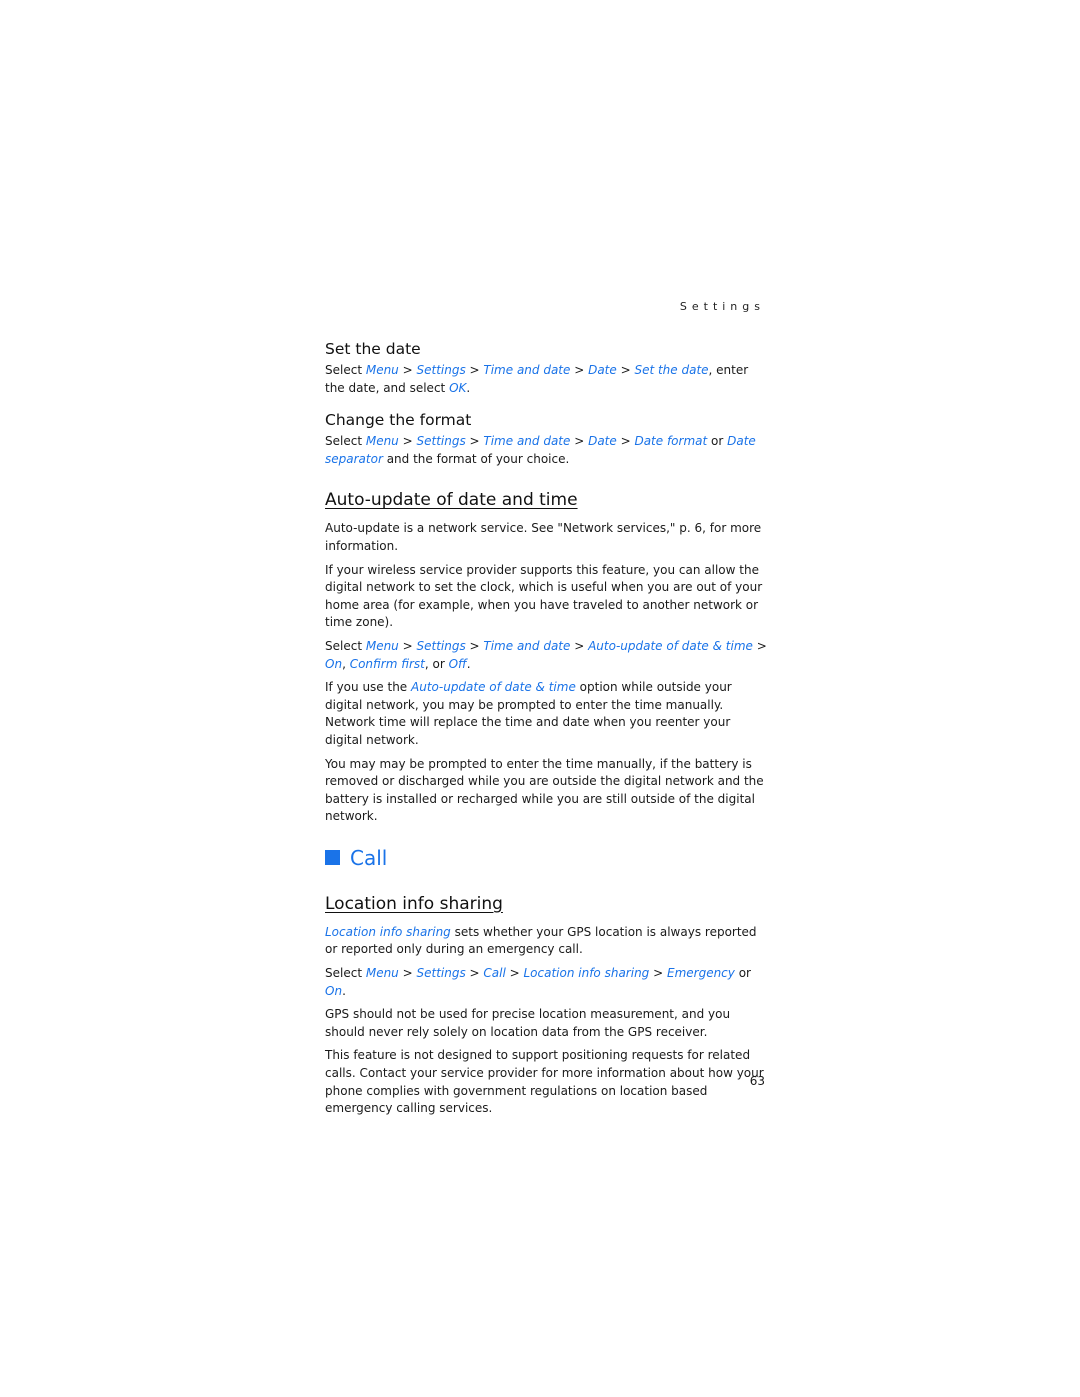  I want to click on call-heading-text: Call, so click(369, 857).